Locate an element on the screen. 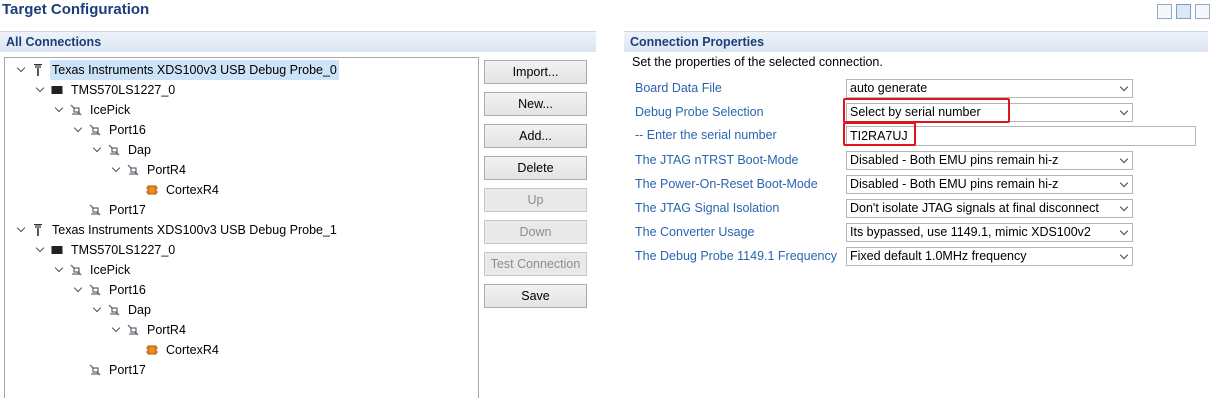  property-label: The JTAG nTRST Boot-Mode is located at coordinates (717, 160).